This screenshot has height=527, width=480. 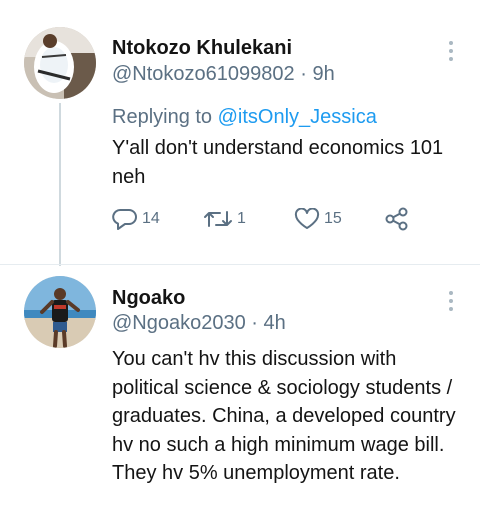 What do you see at coordinates (203, 74) in the screenshot?
I see `handle: @Ntokozo61099802` at bounding box center [203, 74].